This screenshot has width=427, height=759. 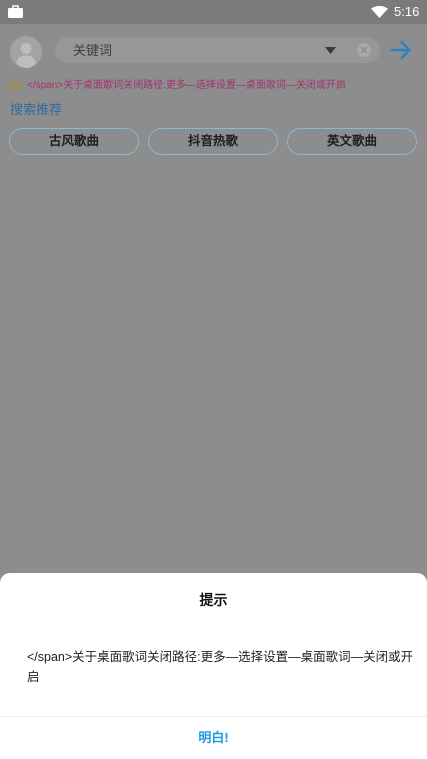 I want to click on wifi-icon, so click(x=379, y=12).